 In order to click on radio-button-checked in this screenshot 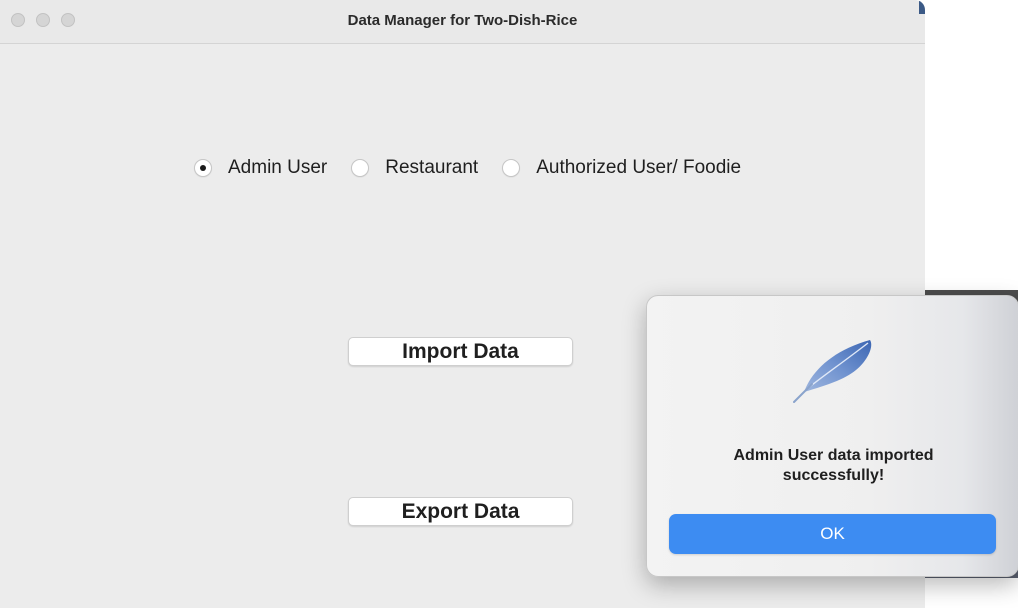, I will do `click(203, 168)`.